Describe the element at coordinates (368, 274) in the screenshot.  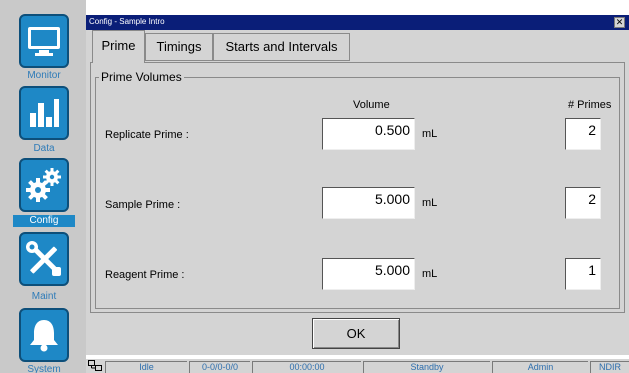
I see `reagent-prime-volume-input: 5.000` at that location.